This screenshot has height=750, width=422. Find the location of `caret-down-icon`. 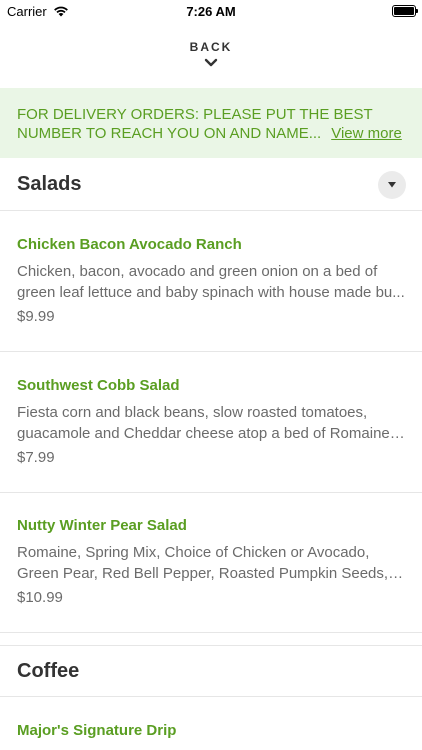

caret-down-icon is located at coordinates (392, 185).